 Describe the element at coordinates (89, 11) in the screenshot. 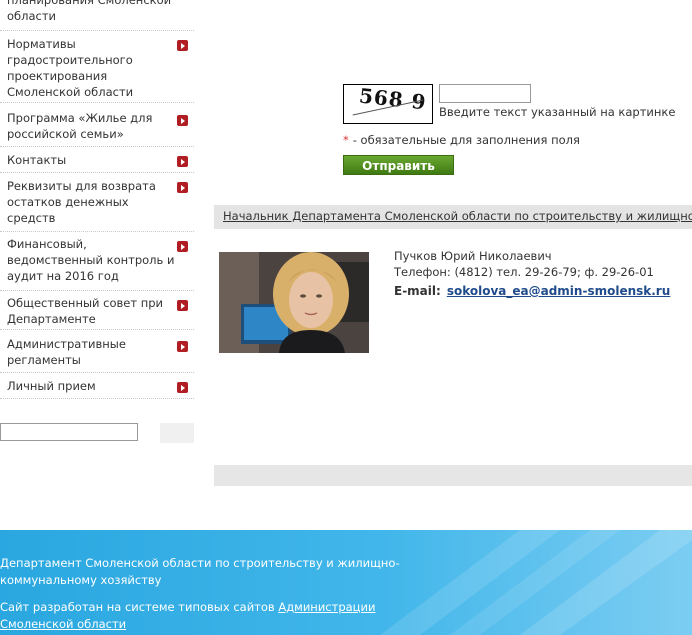

I see `sidebar-item-label: планирования Смоленской области` at that location.